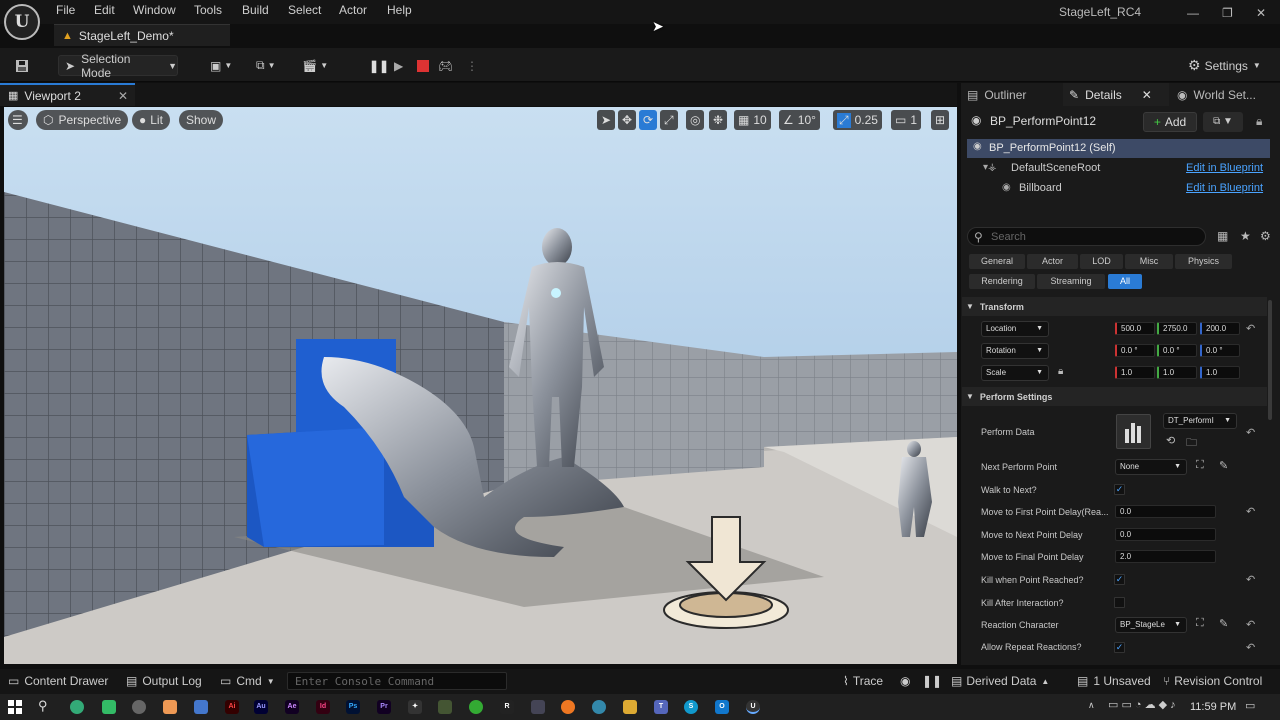 This screenshot has width=1280, height=720. I want to click on step-icon: ▶, so click(398, 65).